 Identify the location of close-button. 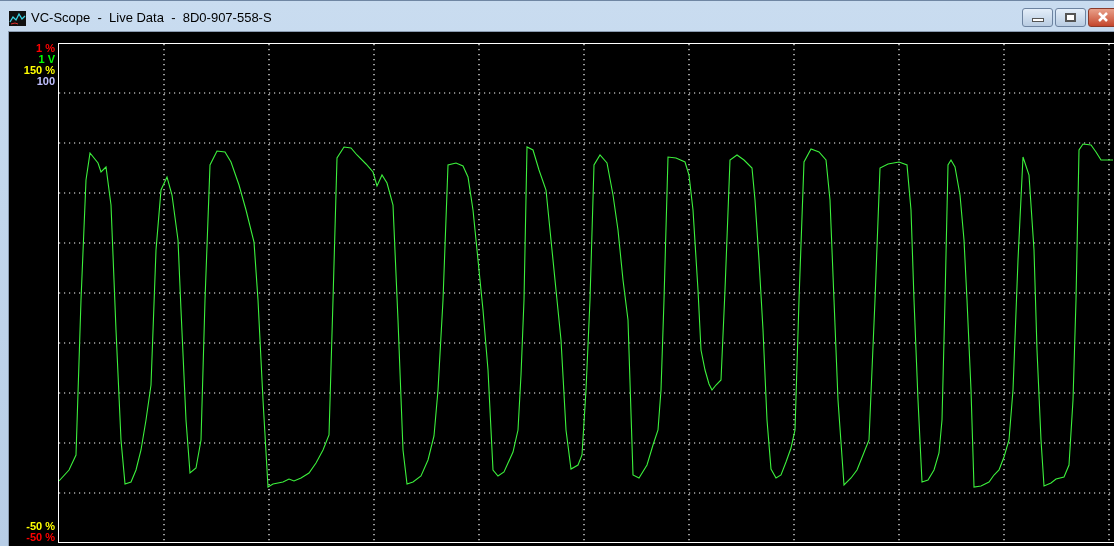
(1101, 17).